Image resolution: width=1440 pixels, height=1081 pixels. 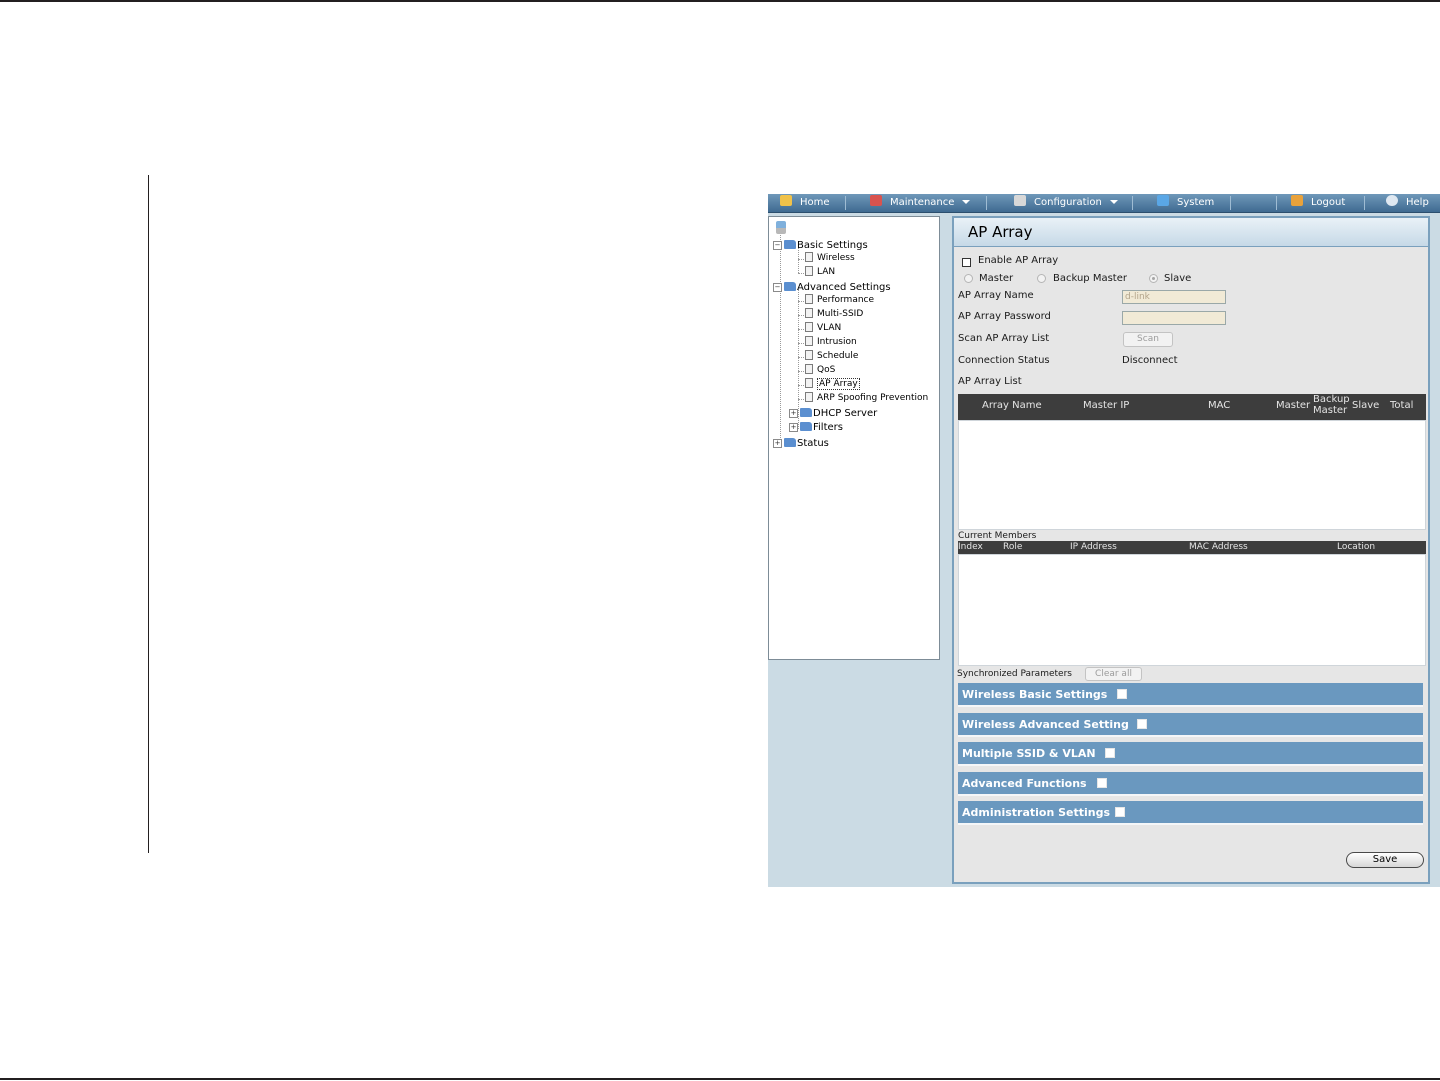 I want to click on network-icon, so click(x=1163, y=200).